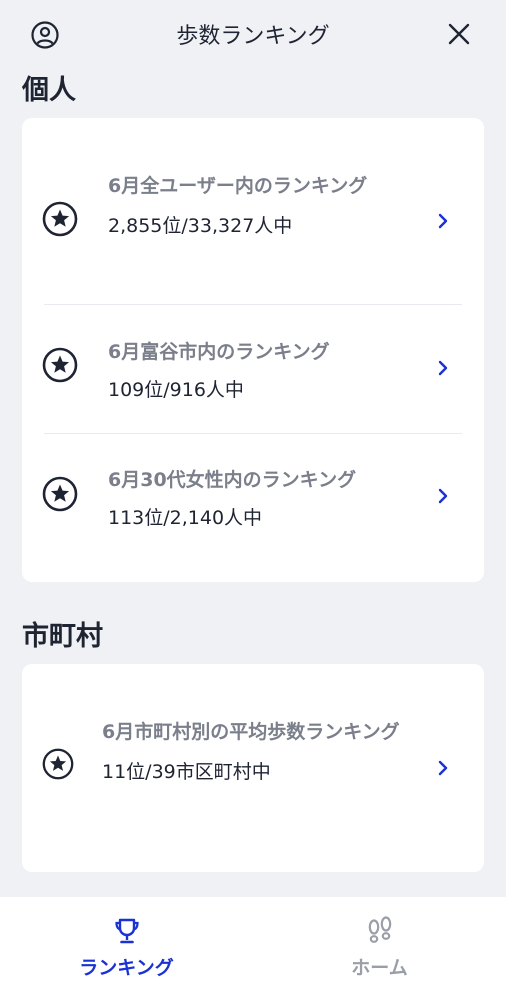 The image size is (506, 1000). I want to click on ranking-row-text: 6月富谷市内のランキング 109位/916人中, so click(261, 371).